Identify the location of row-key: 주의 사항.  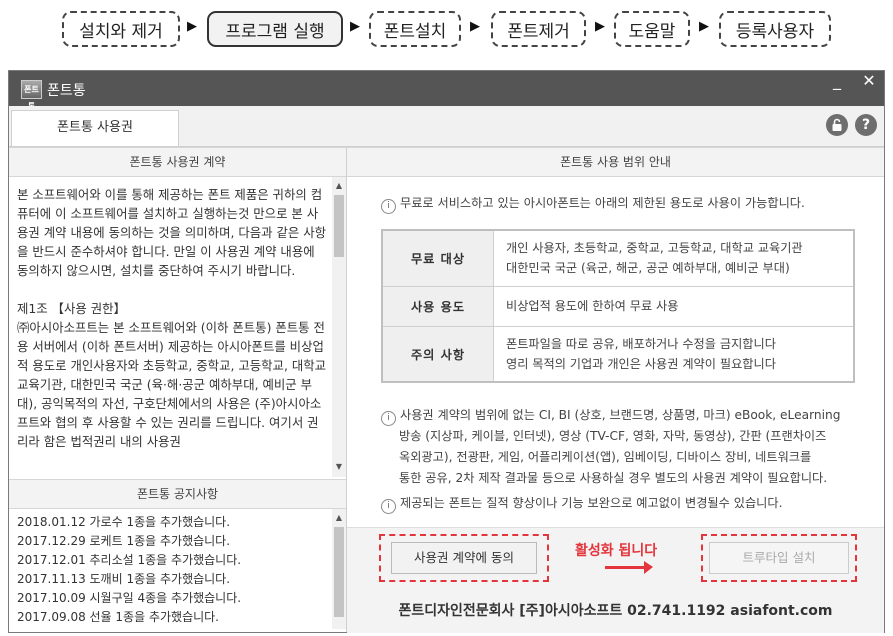
(437, 354).